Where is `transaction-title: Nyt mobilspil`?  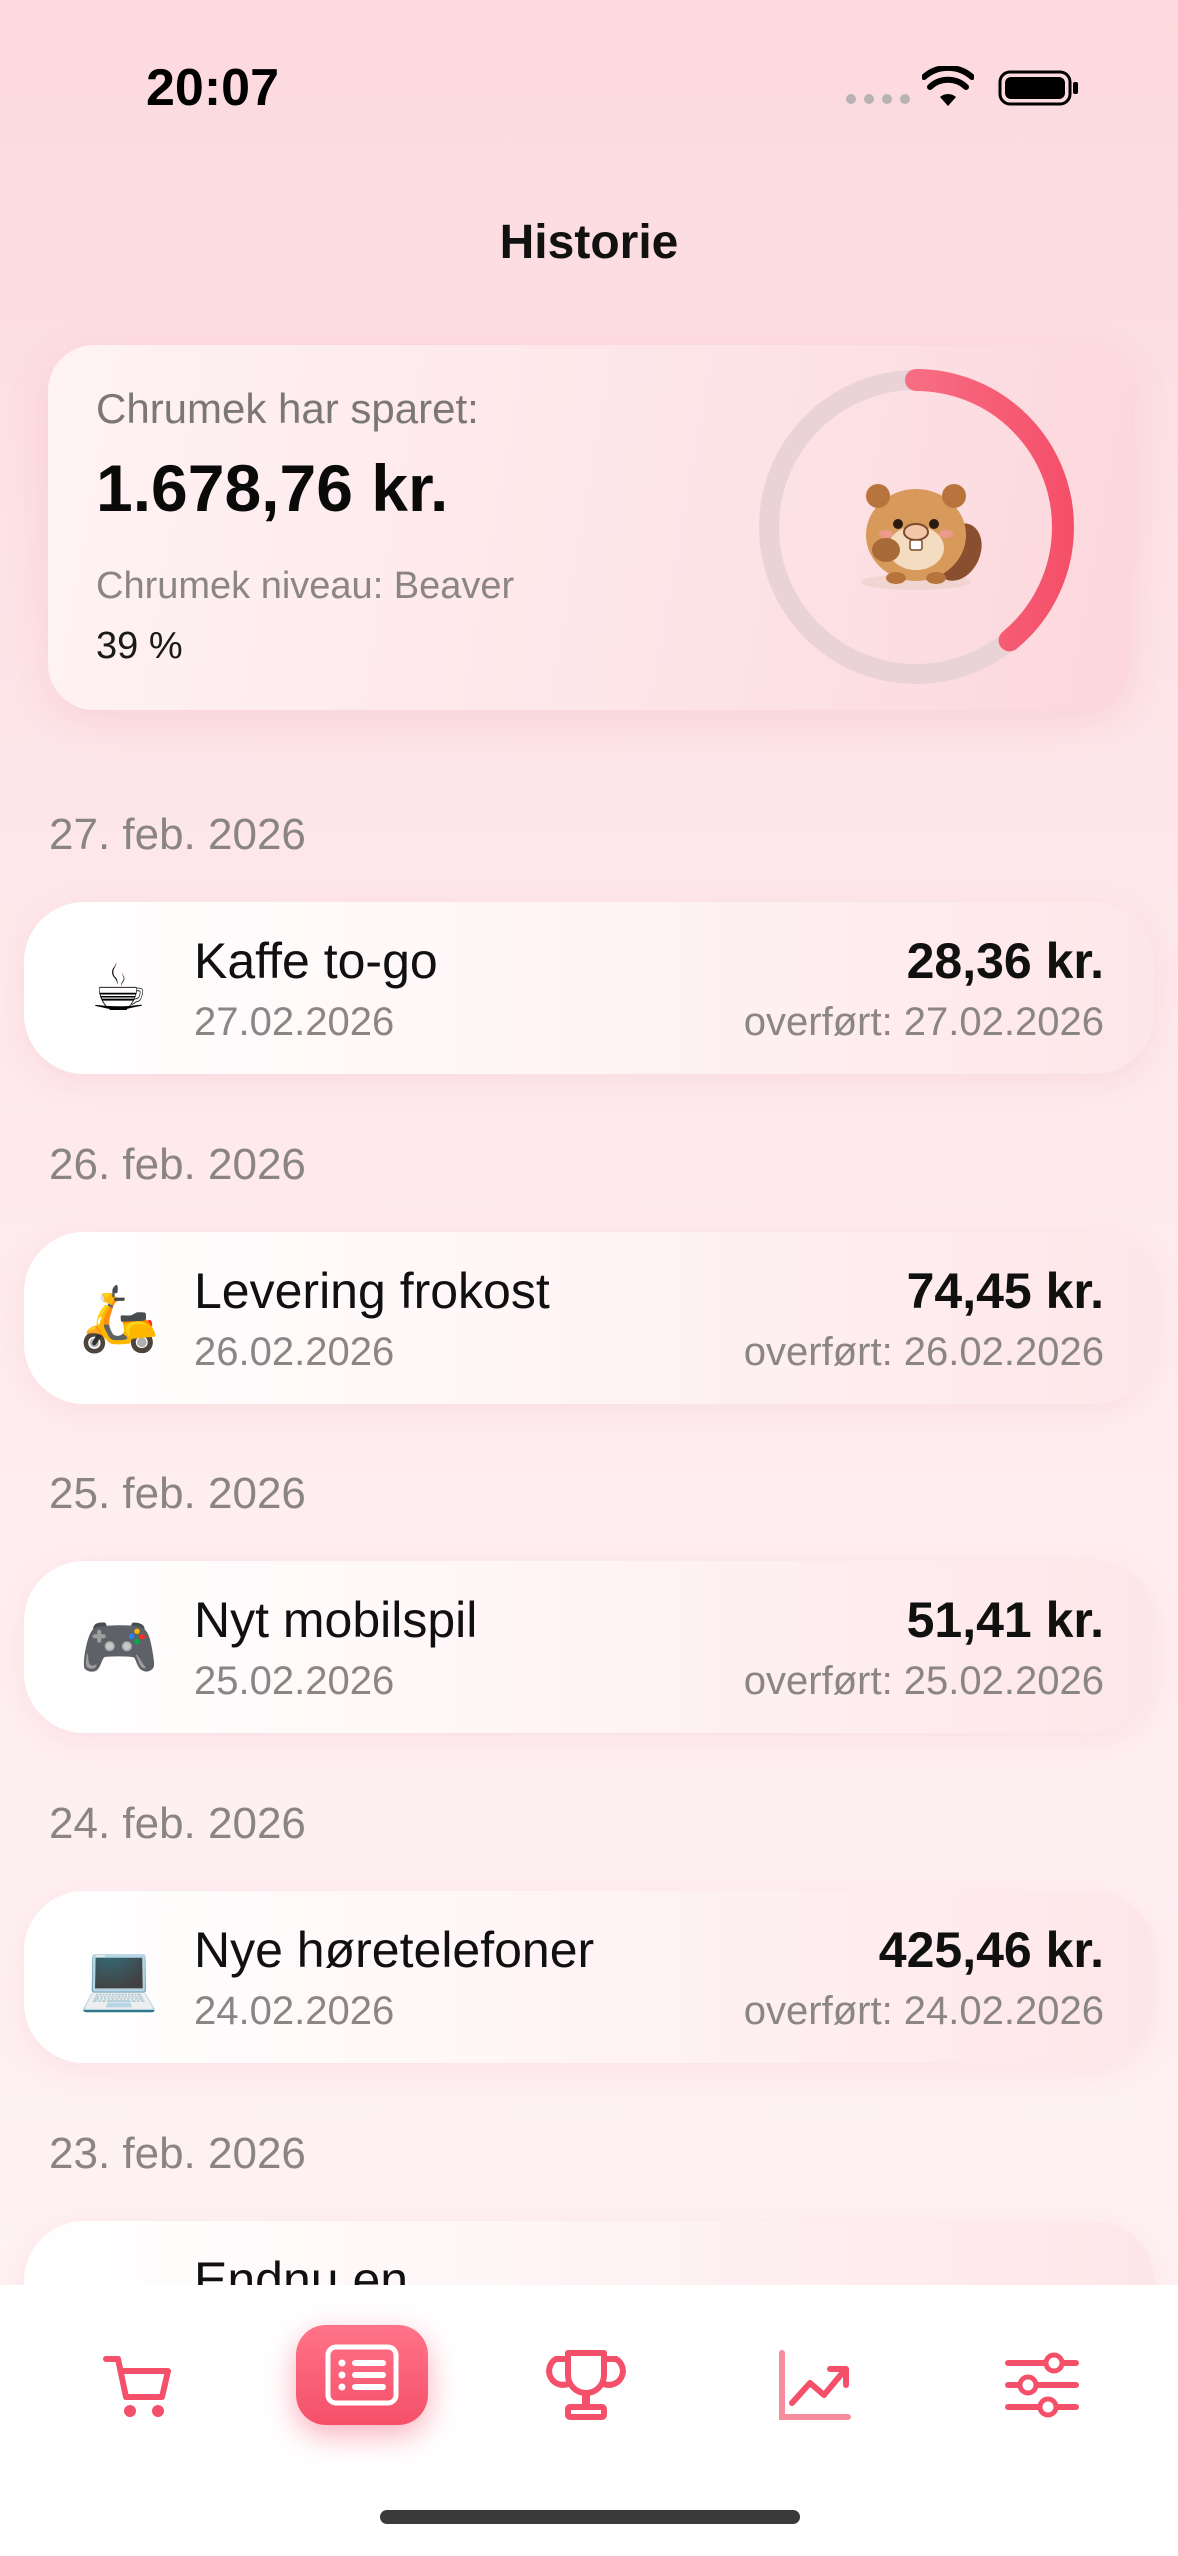 transaction-title: Nyt mobilspil is located at coordinates (336, 1620).